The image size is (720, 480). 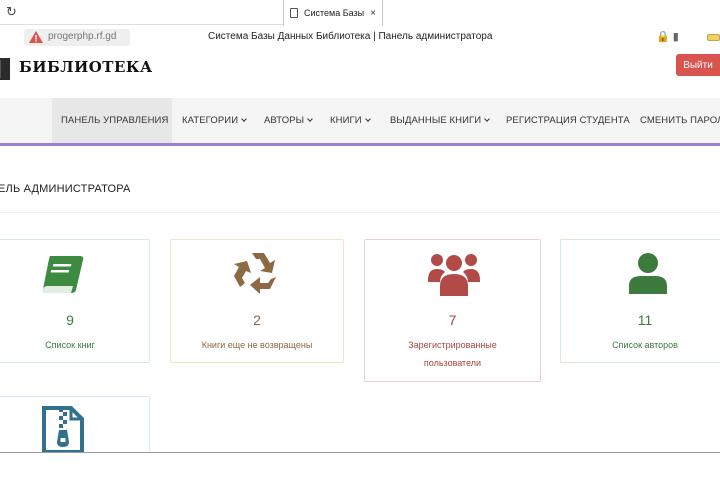 What do you see at coordinates (373, 13) in the screenshot?
I see `tab-close-icon: ×` at bounding box center [373, 13].